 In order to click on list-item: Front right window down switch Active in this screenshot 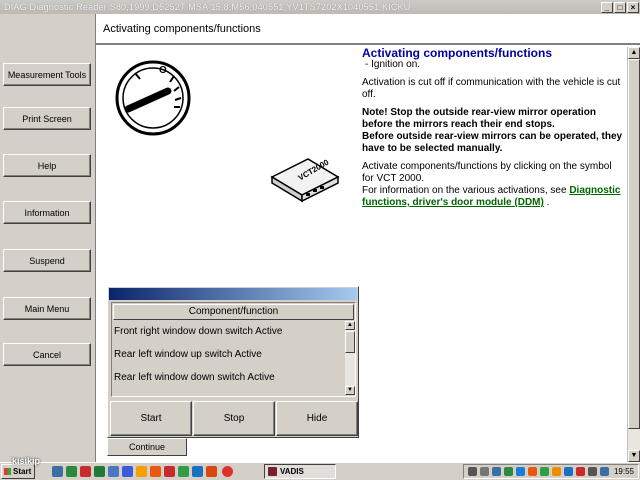, I will do `click(229, 332)`.